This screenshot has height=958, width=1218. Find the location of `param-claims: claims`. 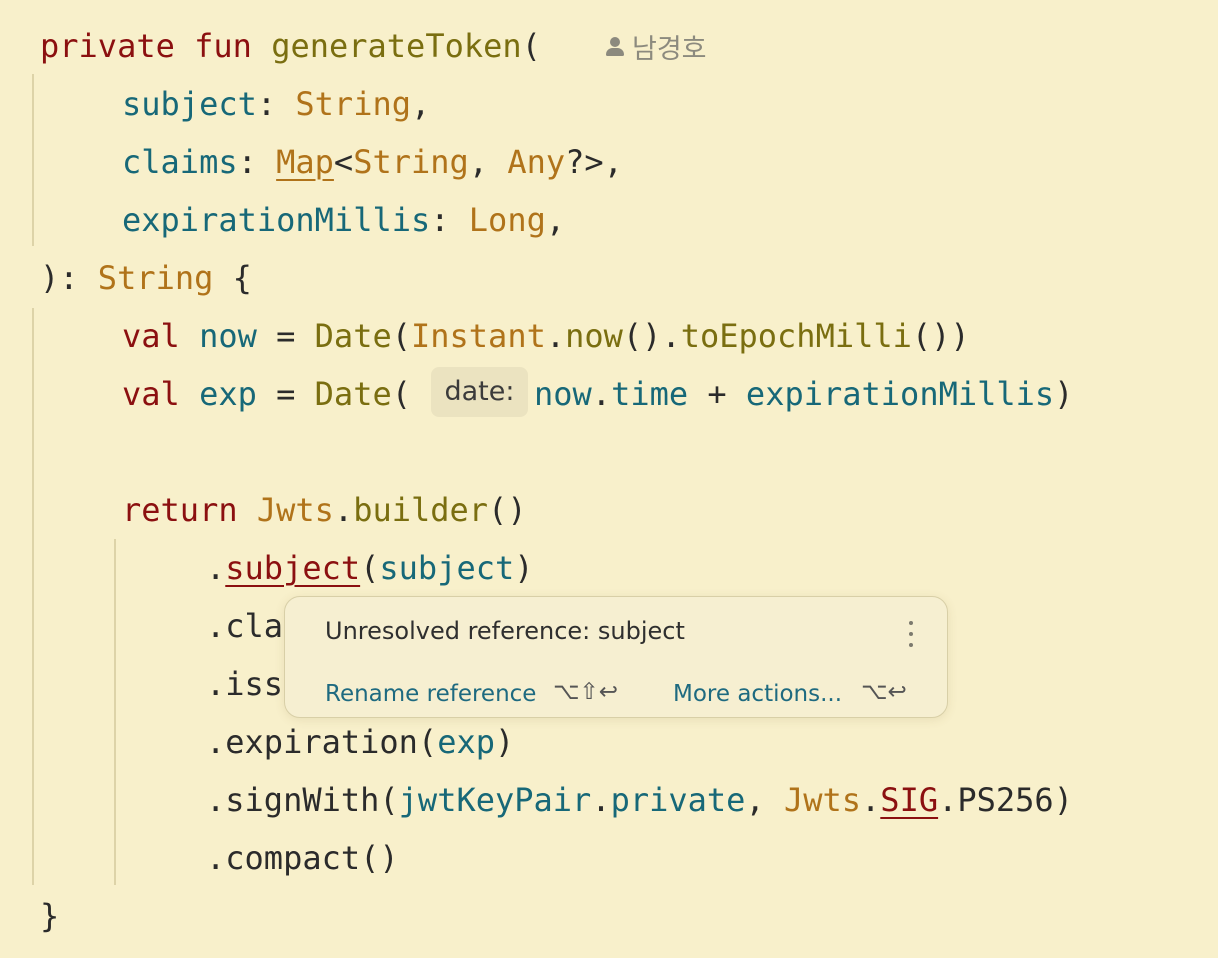

param-claims: claims is located at coordinates (180, 162).